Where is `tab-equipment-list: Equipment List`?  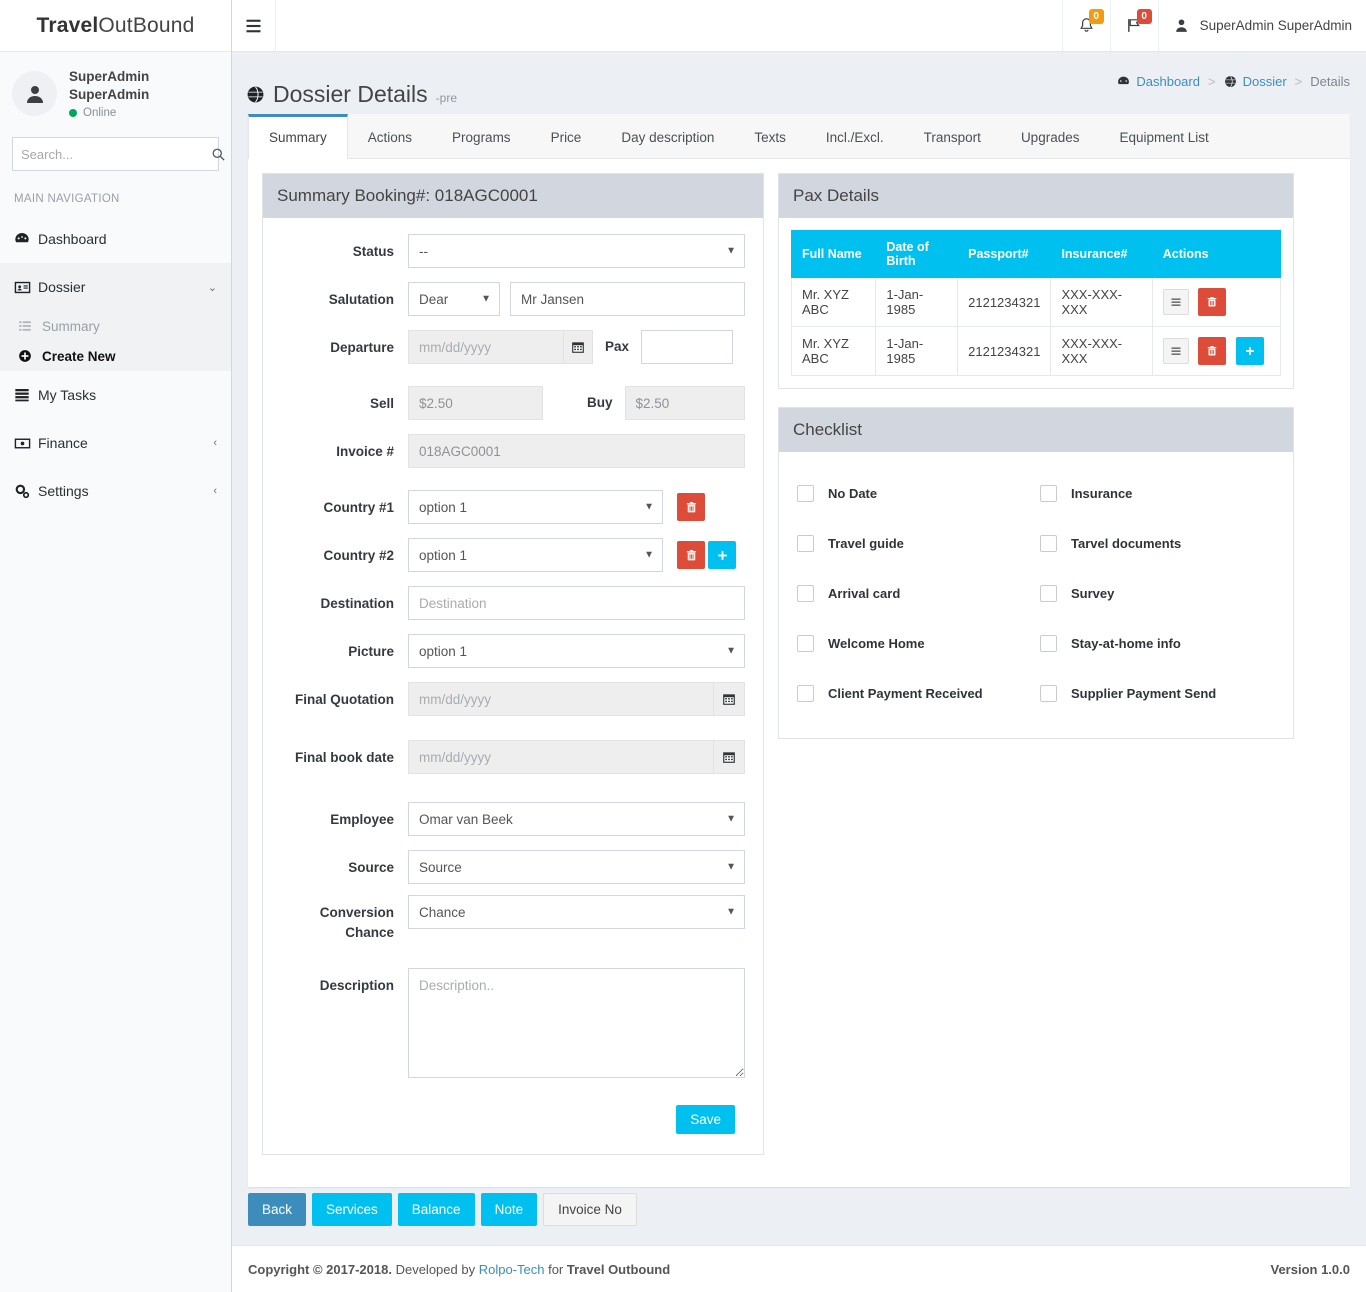
tab-equipment-list: Equipment List is located at coordinates (1163, 136).